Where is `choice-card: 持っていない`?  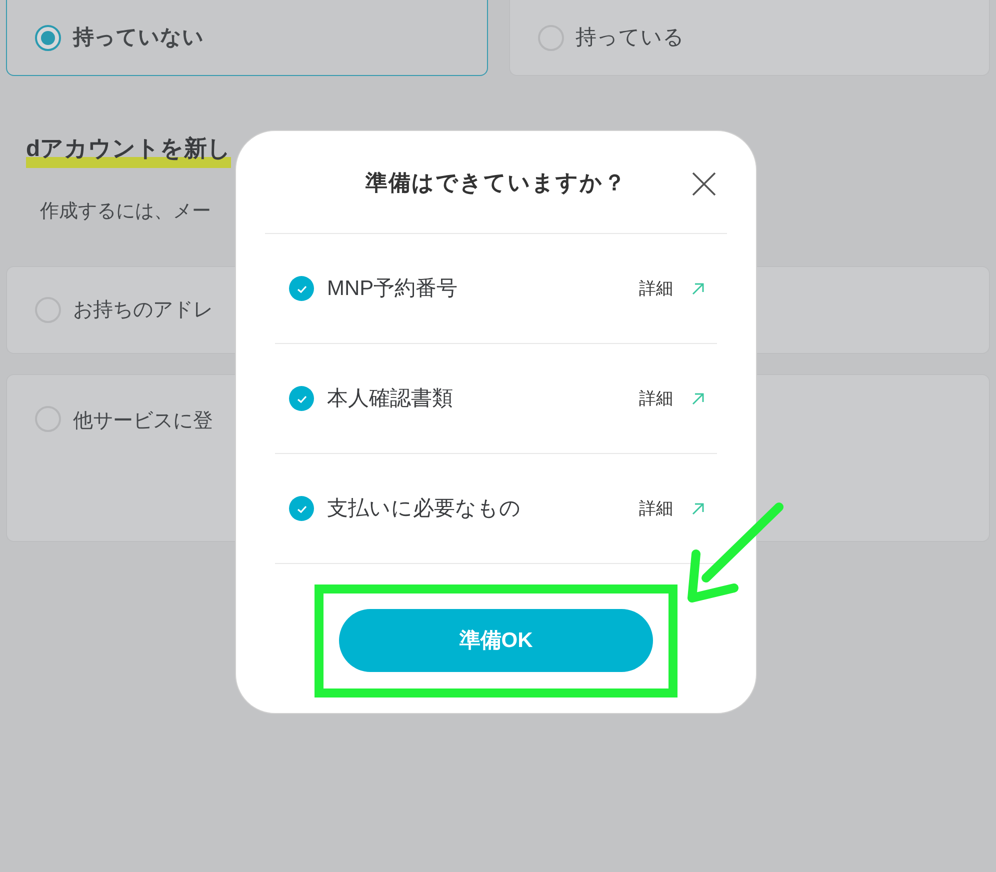
choice-card: 持っていない is located at coordinates (247, 38).